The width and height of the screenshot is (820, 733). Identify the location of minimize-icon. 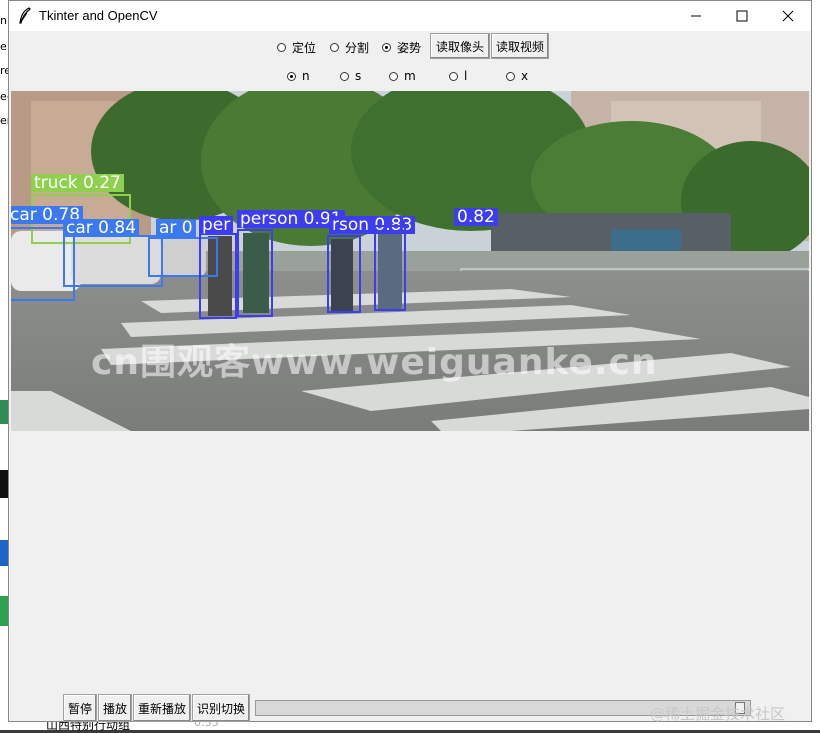
(696, 16).